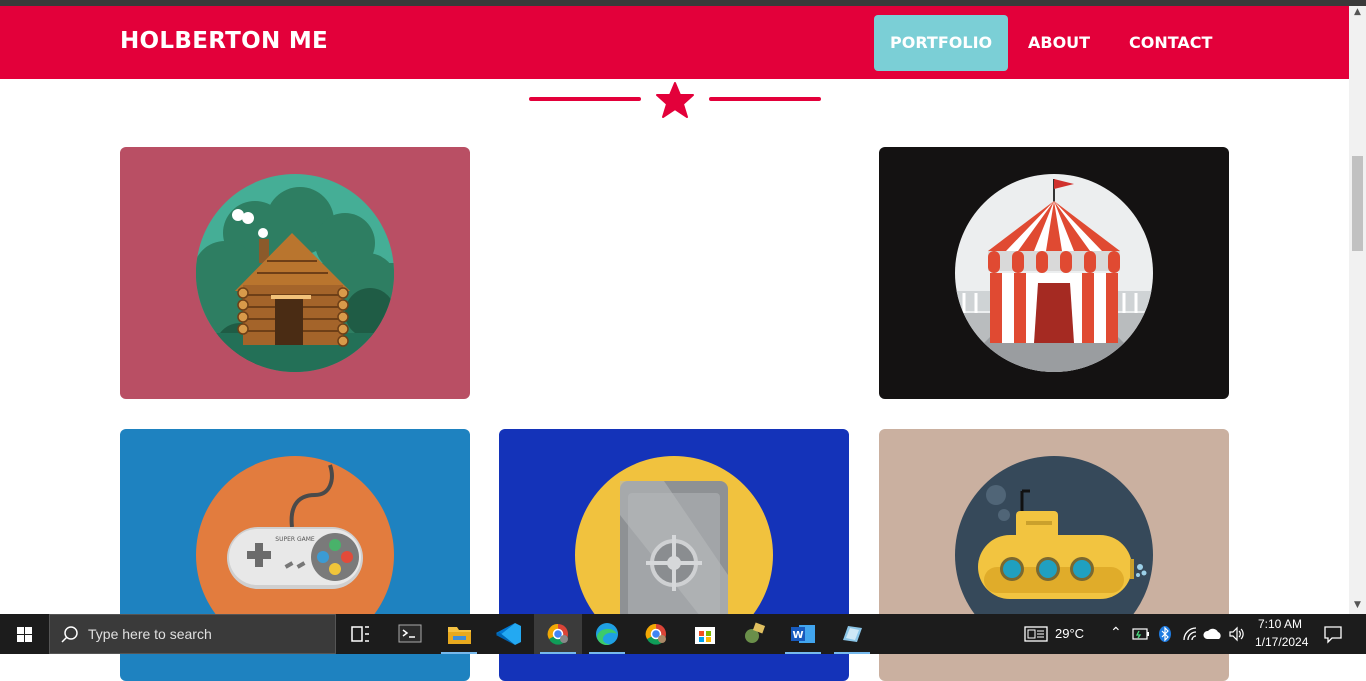 The width and height of the screenshot is (1366, 681). Describe the element at coordinates (1357, 605) in the screenshot. I see `scroll-down-arrow: ▼` at that location.